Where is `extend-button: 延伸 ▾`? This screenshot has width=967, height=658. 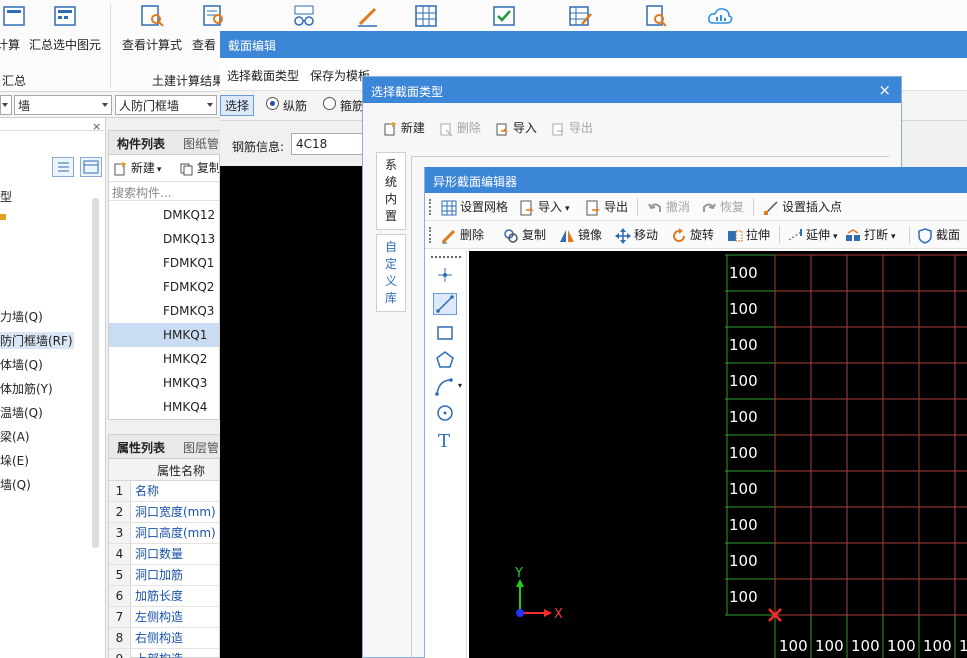 extend-button: 延伸 ▾ is located at coordinates (812, 235).